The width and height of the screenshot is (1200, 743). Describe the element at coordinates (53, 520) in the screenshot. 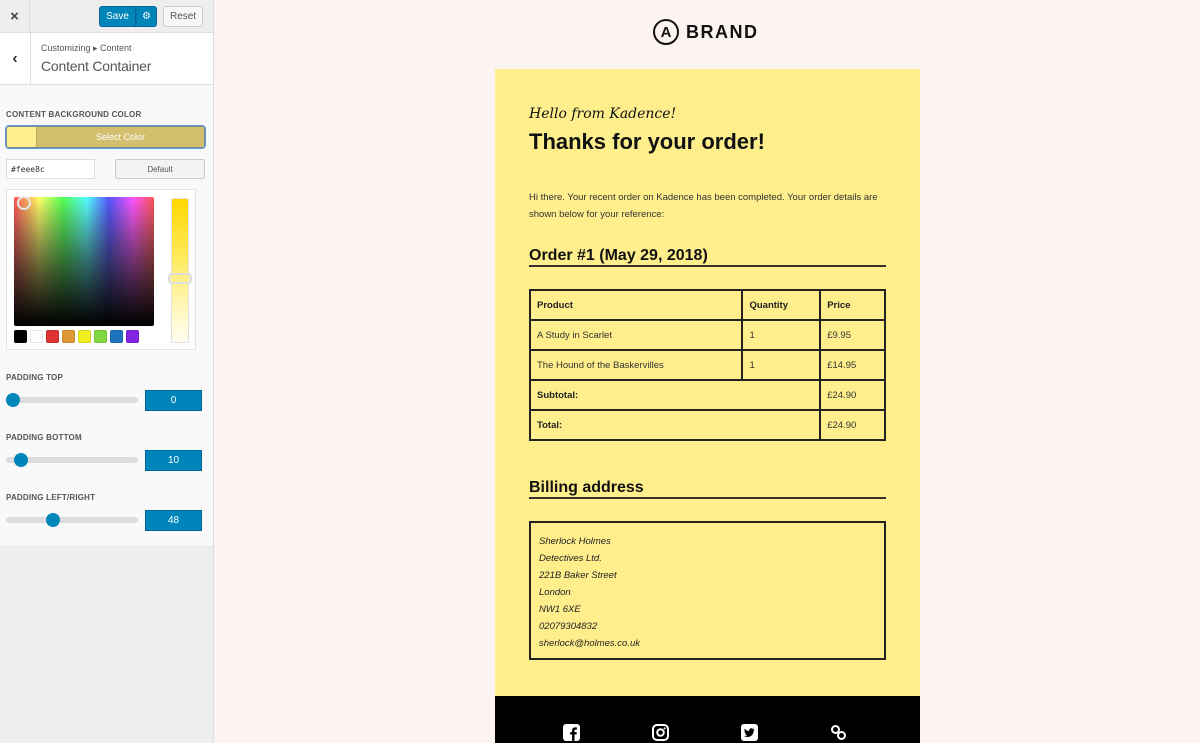

I see `padding-lr-slider-thumb` at that location.